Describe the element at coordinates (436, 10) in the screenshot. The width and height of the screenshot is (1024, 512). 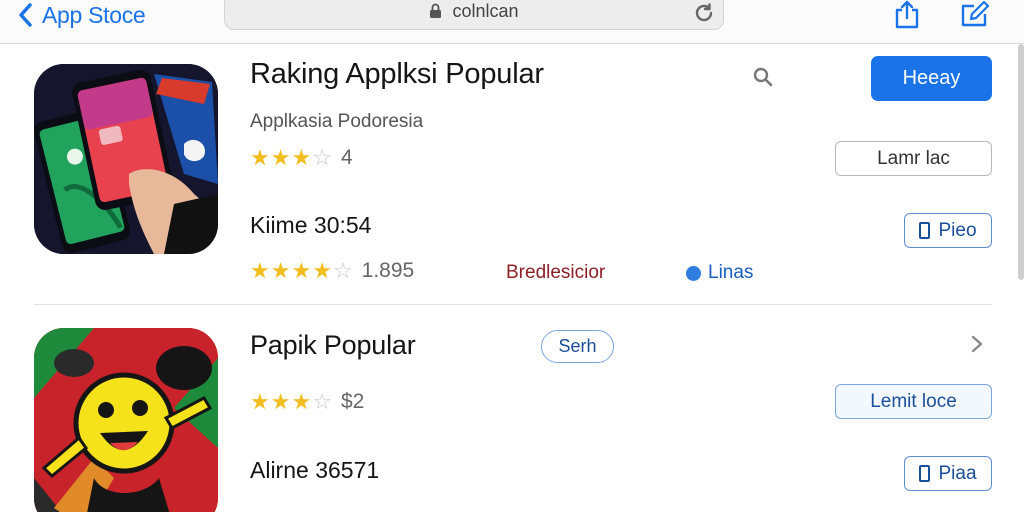
I see `lock-icon` at that location.